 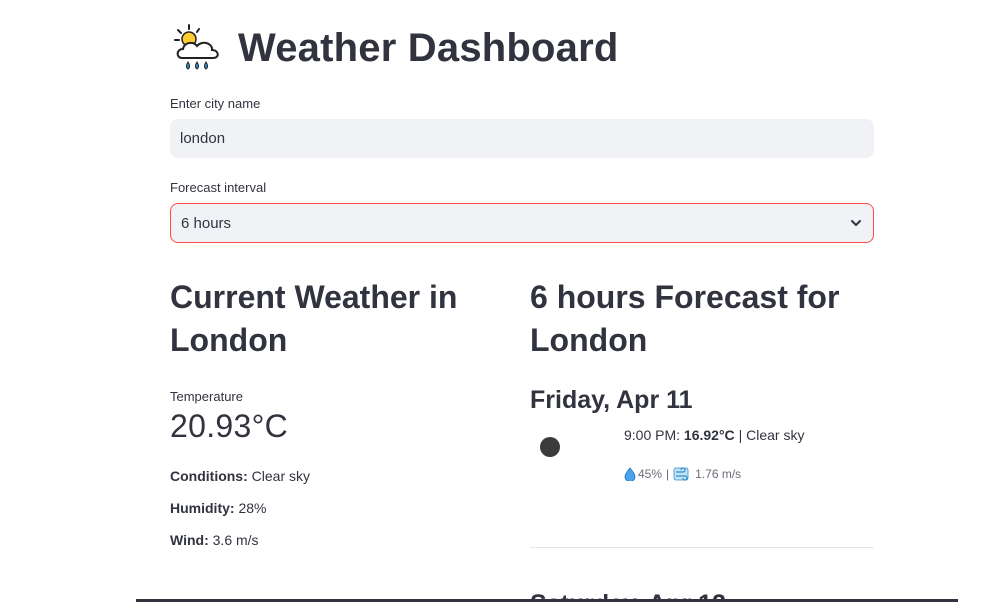 I want to click on cloud-sun-rain-icon, so click(x=196, y=47).